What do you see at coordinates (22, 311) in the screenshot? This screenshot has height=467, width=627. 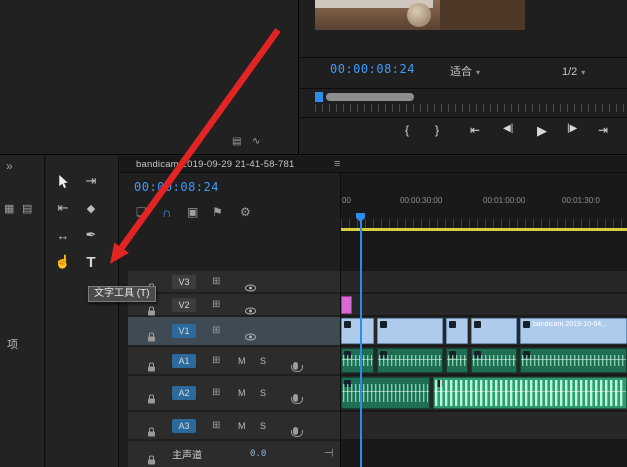 I see `left-rail-panel: » ▦ ▤ 项` at bounding box center [22, 311].